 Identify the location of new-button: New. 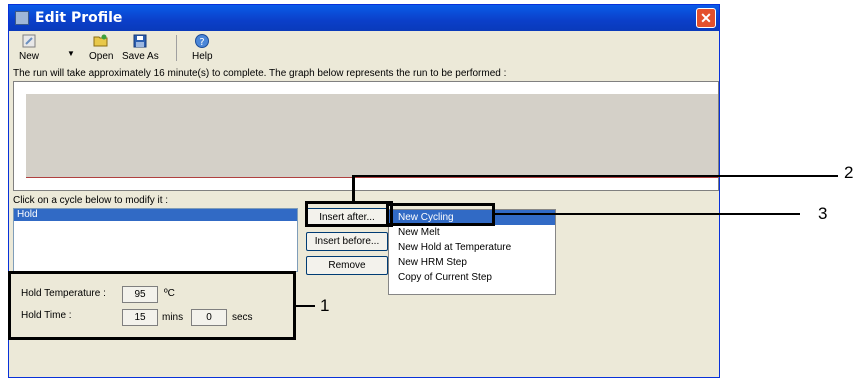
(29, 47).